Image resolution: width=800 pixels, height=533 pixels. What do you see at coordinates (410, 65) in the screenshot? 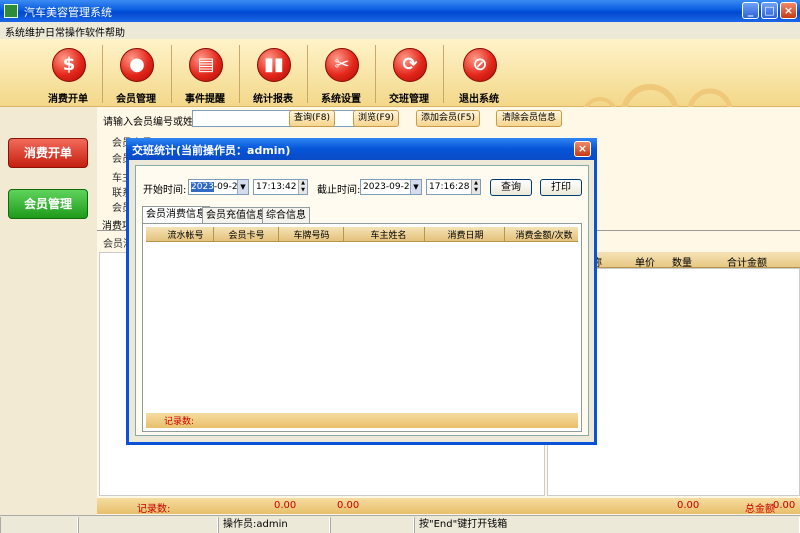
I see `refresh-icon: ⟳` at bounding box center [410, 65].